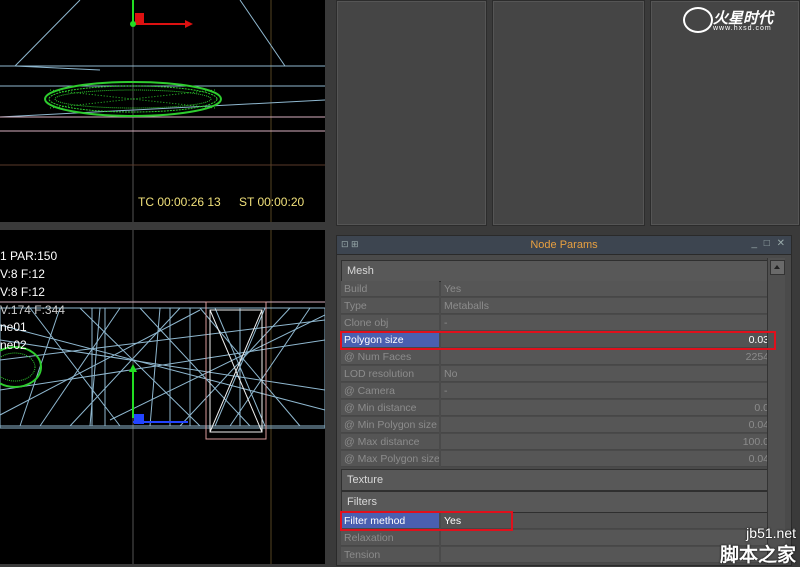  I want to click on panel-splitter, so click(329, 282).